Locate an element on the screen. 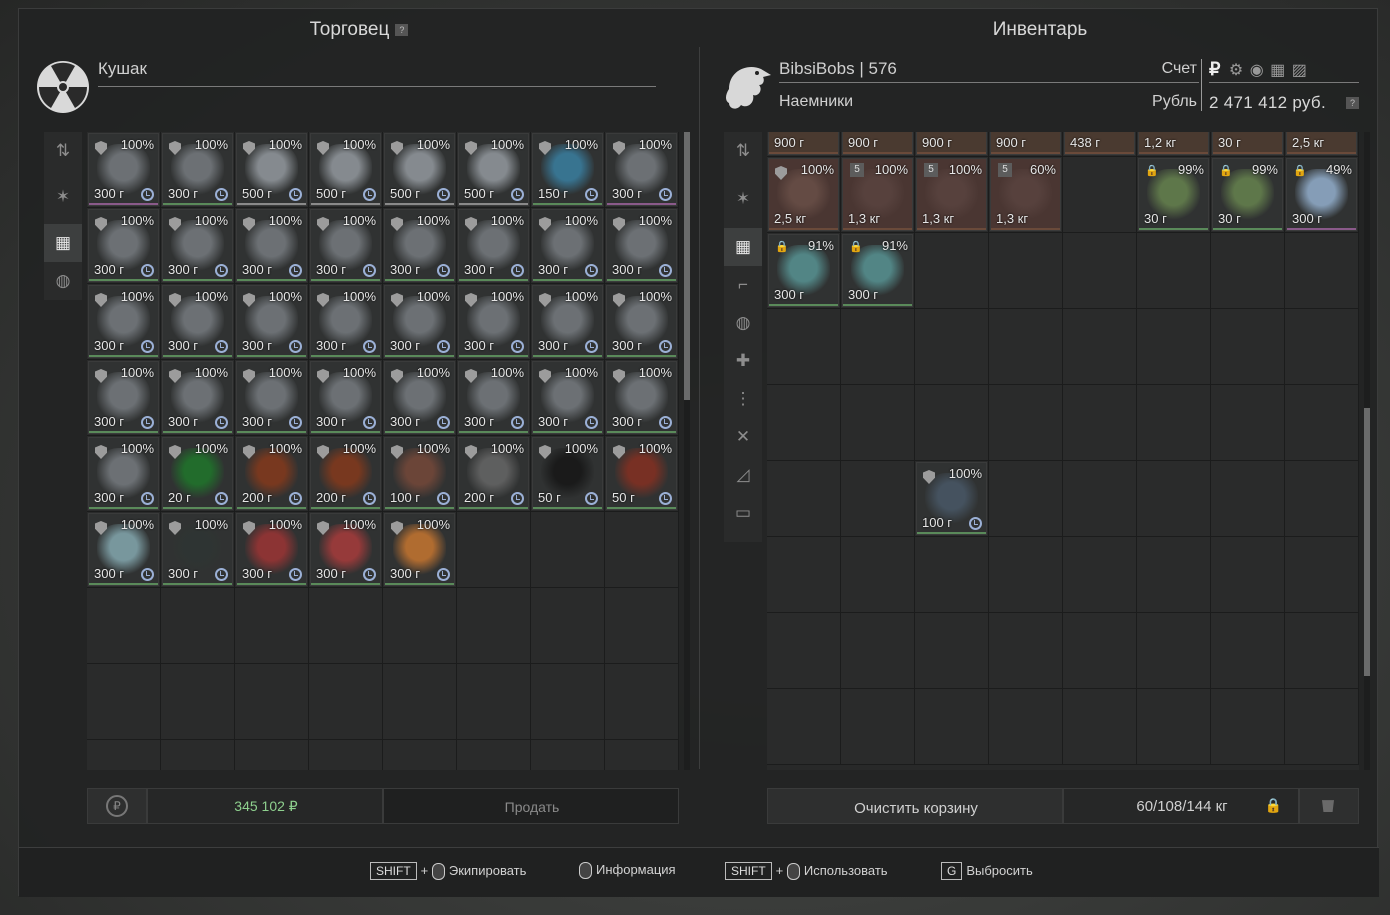 This screenshot has width=1390, height=915. currency-toggle-button: ₽ is located at coordinates (117, 806).